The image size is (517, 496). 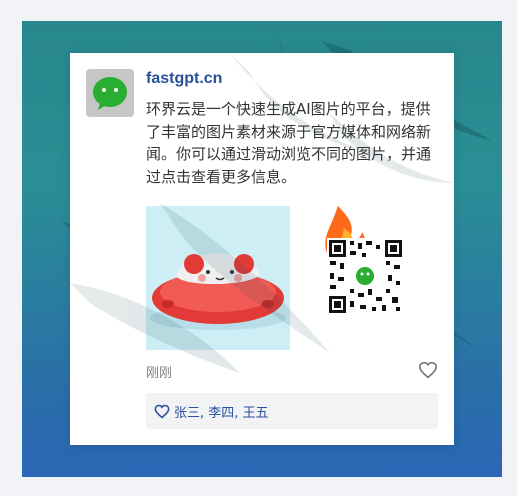 I want to click on author-name: fastgpt.cn, so click(x=184, y=79).